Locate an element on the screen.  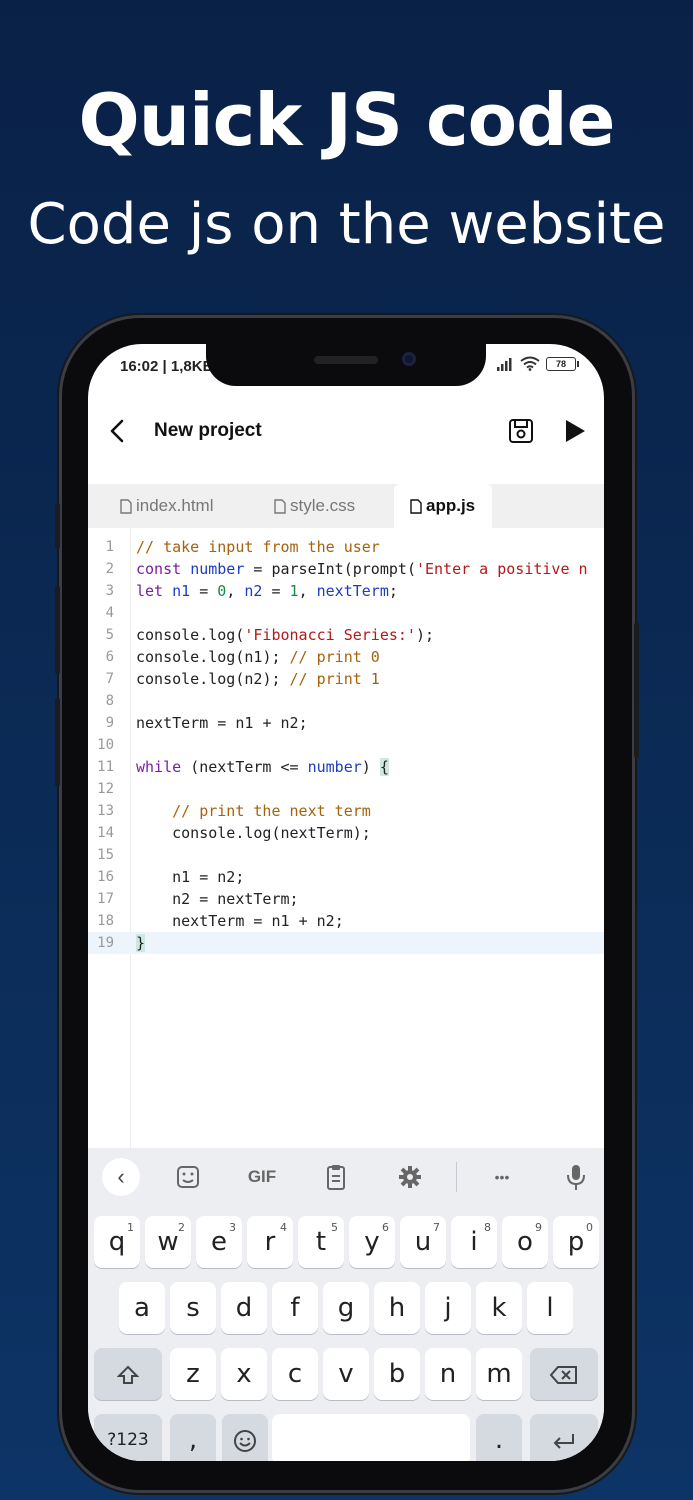
backspace-icon is located at coordinates (563, 1374).